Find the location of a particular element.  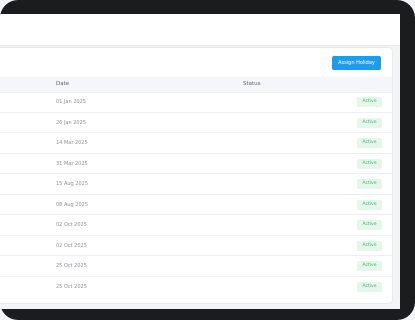

date-cell: 26 Jan 2025 is located at coordinates (71, 122).